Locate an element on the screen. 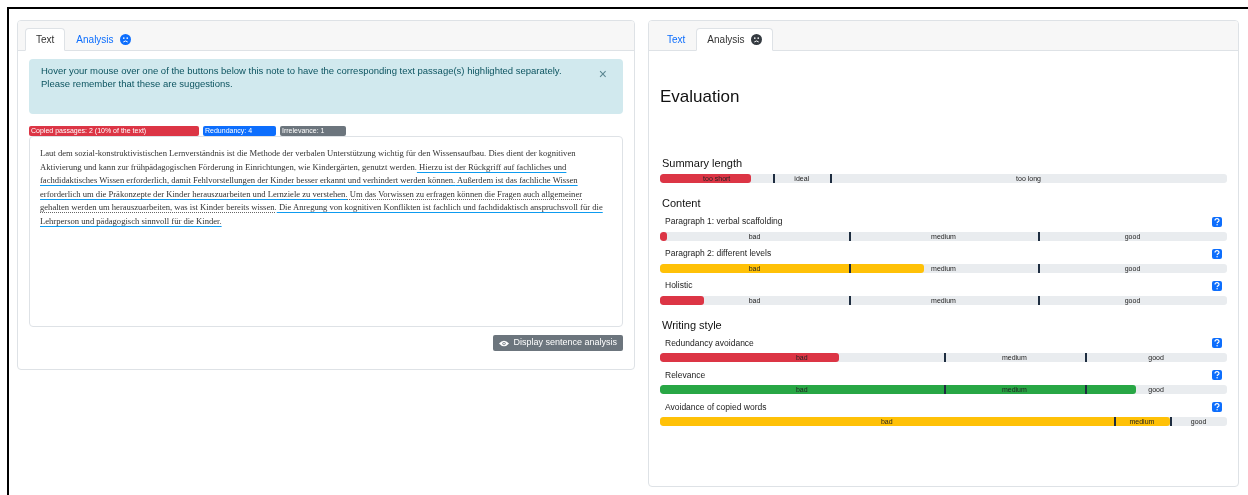  close-button: × is located at coordinates (602, 74).